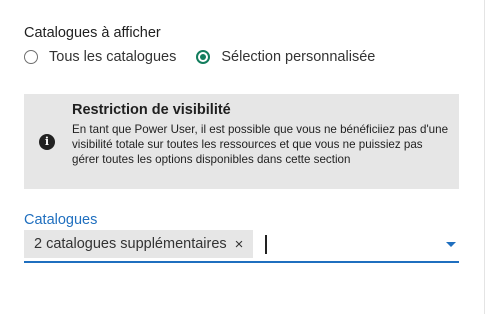  I want to click on radio-all-catalogues: Tous les catalogues, so click(100, 57).